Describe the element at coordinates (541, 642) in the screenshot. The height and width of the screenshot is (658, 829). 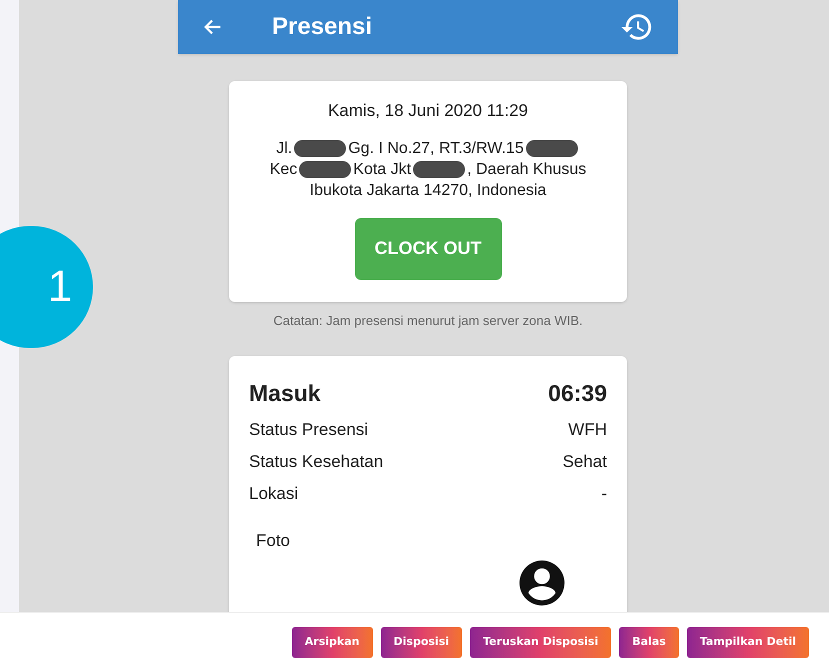
I see `action-button: Teruskan Disposisi` at that location.